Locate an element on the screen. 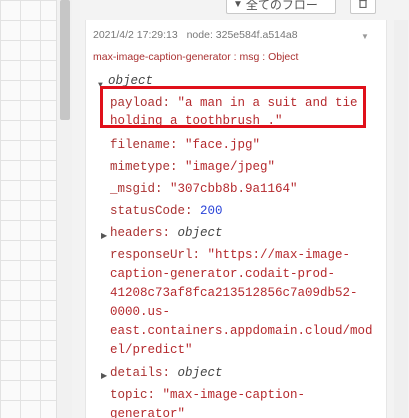 The height and width of the screenshot is (418, 409). workspace-scrollbar-thumb is located at coordinates (65, 60).